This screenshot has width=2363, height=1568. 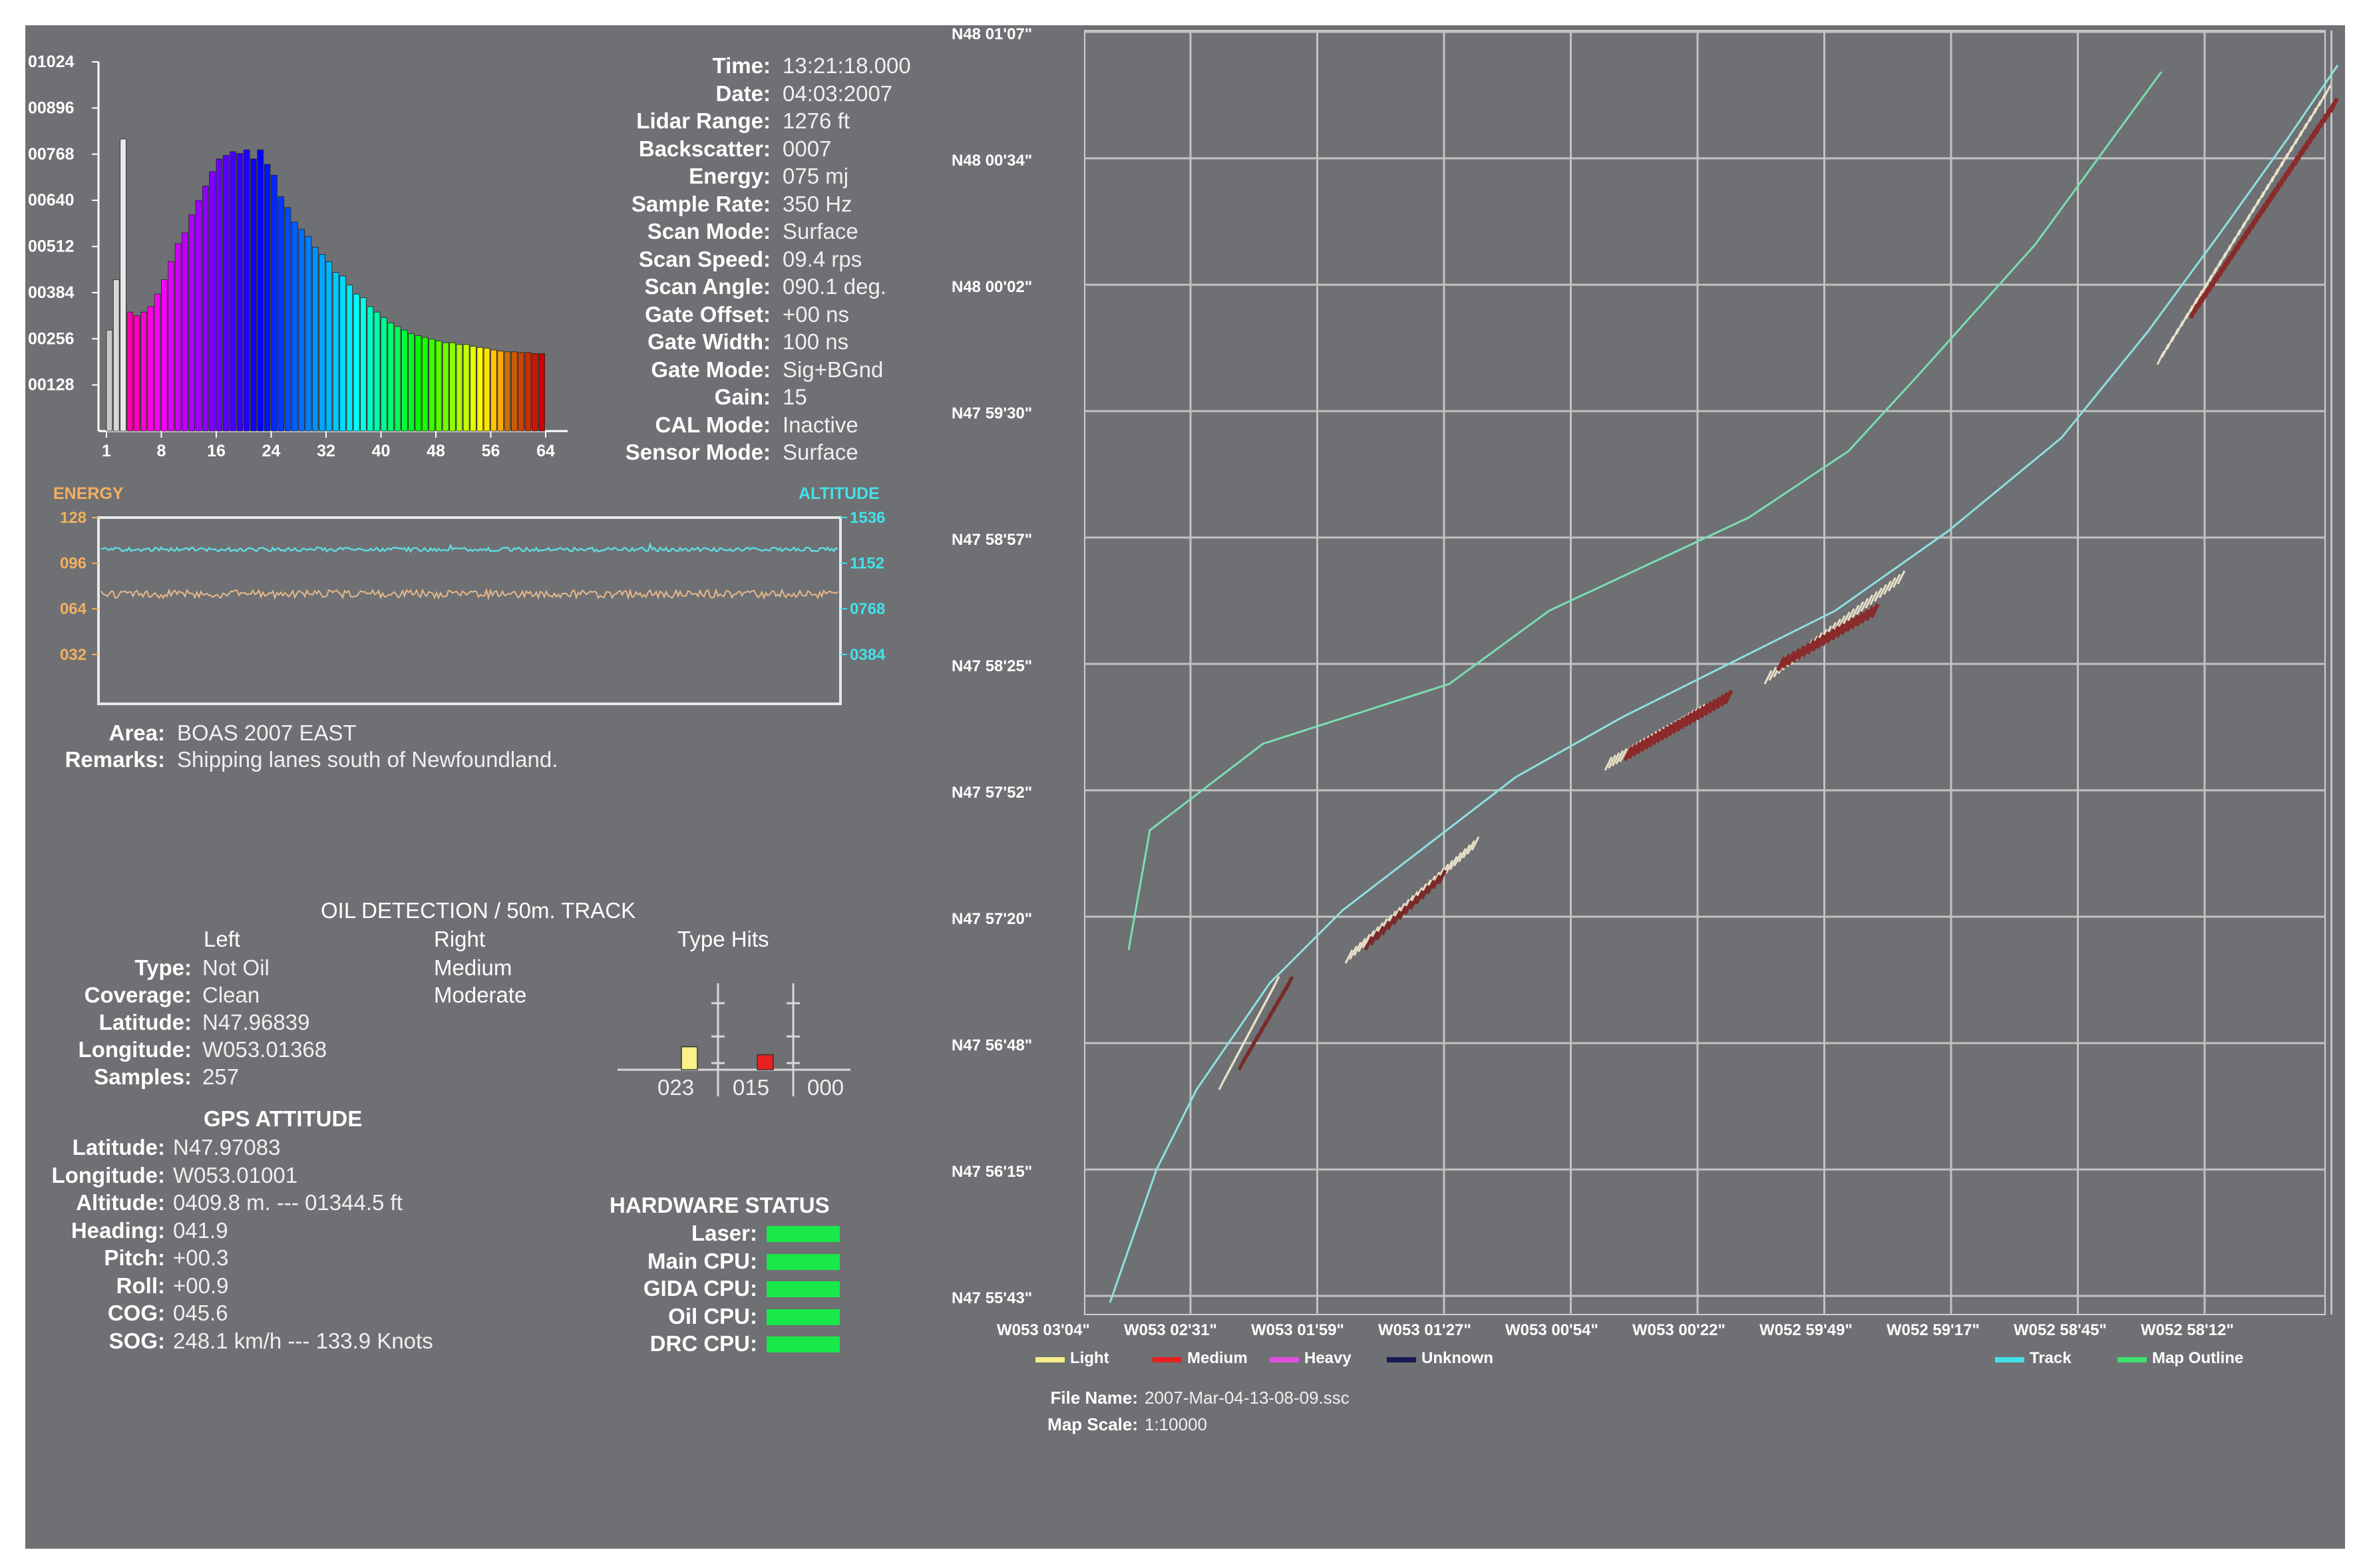 What do you see at coordinates (703, 1343) in the screenshot?
I see `hardware-label: DRC CPU:` at bounding box center [703, 1343].